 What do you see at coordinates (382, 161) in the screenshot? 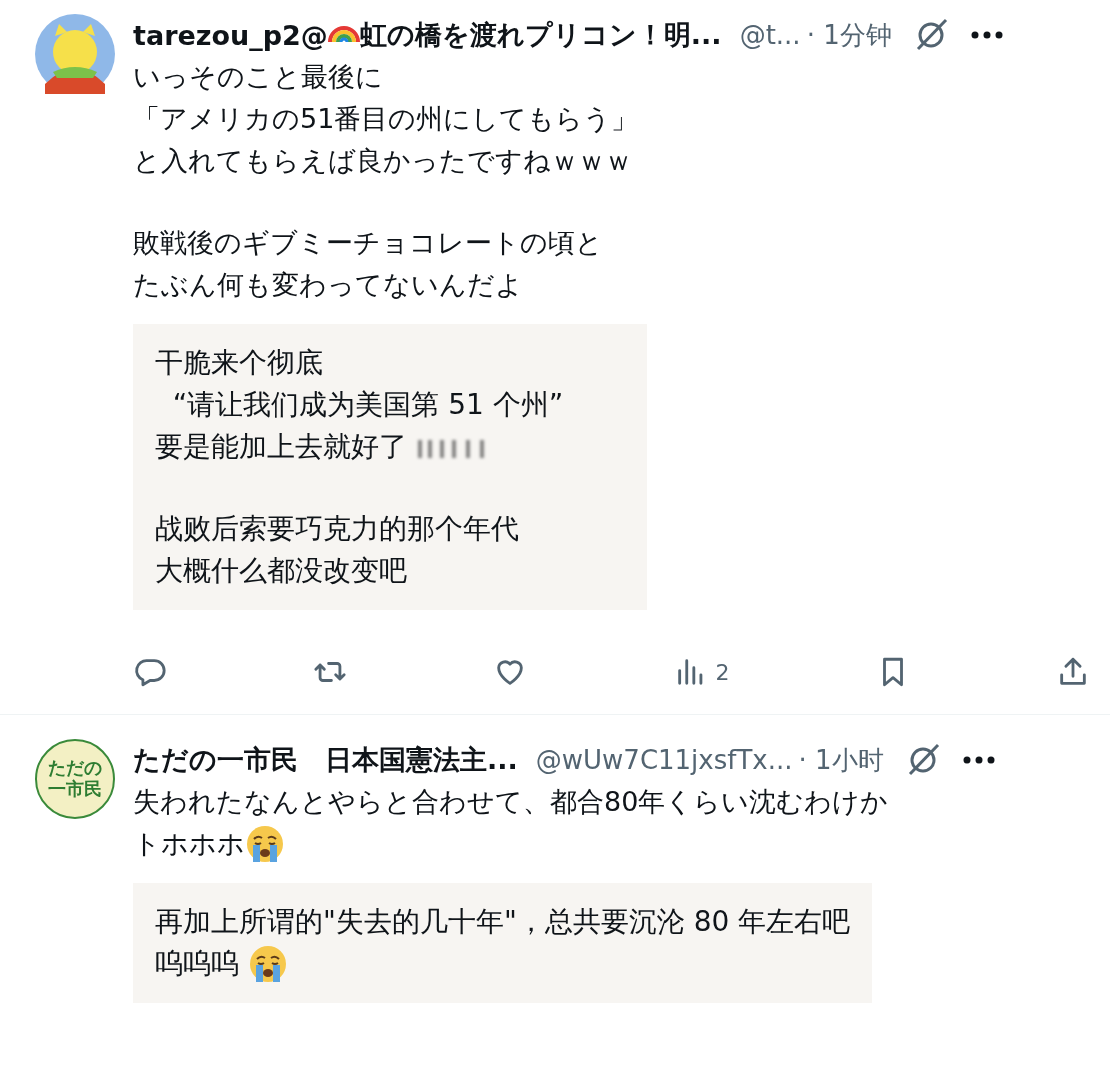
I see `post-text: と入れてもらえば良かったですねｗｗｗ` at bounding box center [382, 161].